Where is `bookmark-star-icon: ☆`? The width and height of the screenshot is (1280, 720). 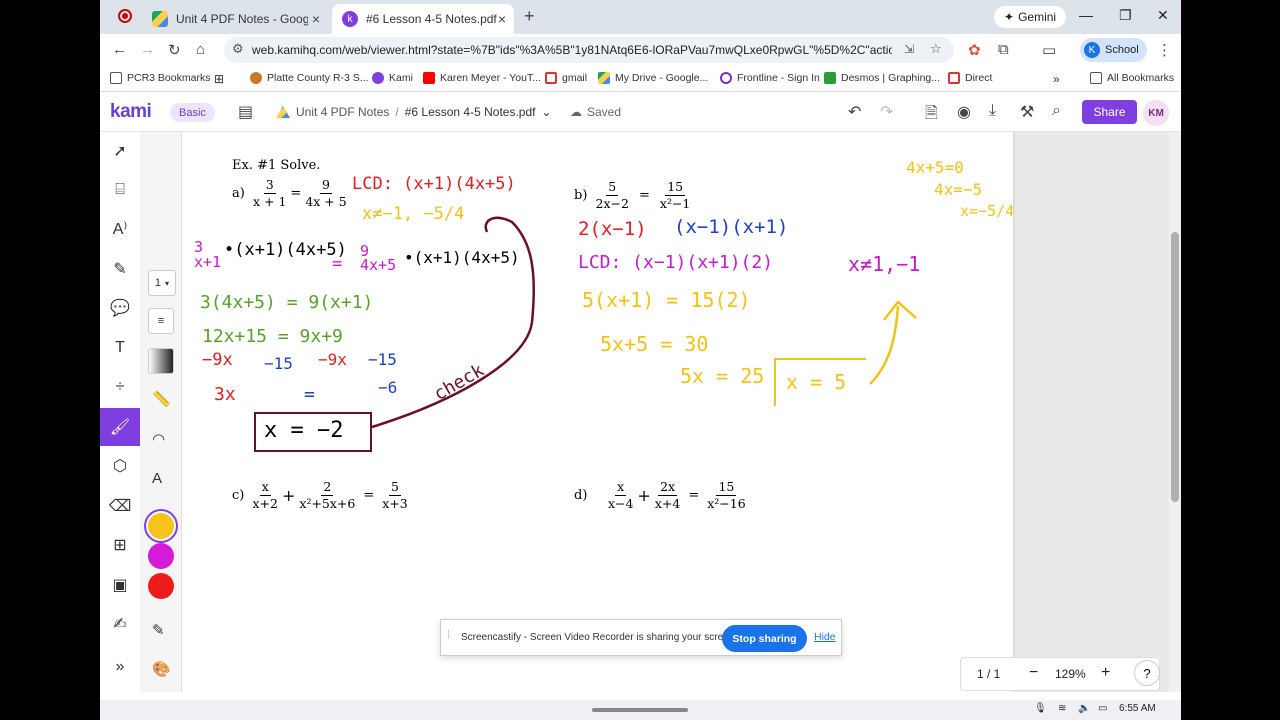 bookmark-star-icon: ☆ is located at coordinates (936, 49).